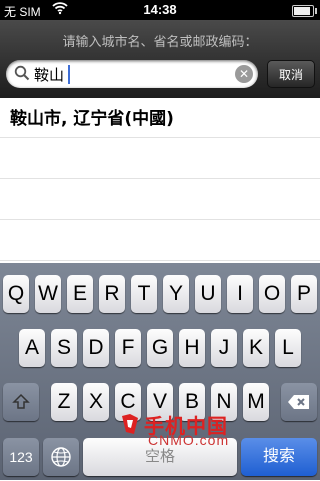 This screenshot has width=320, height=481. I want to click on space-key: 空格, so click(160, 457).